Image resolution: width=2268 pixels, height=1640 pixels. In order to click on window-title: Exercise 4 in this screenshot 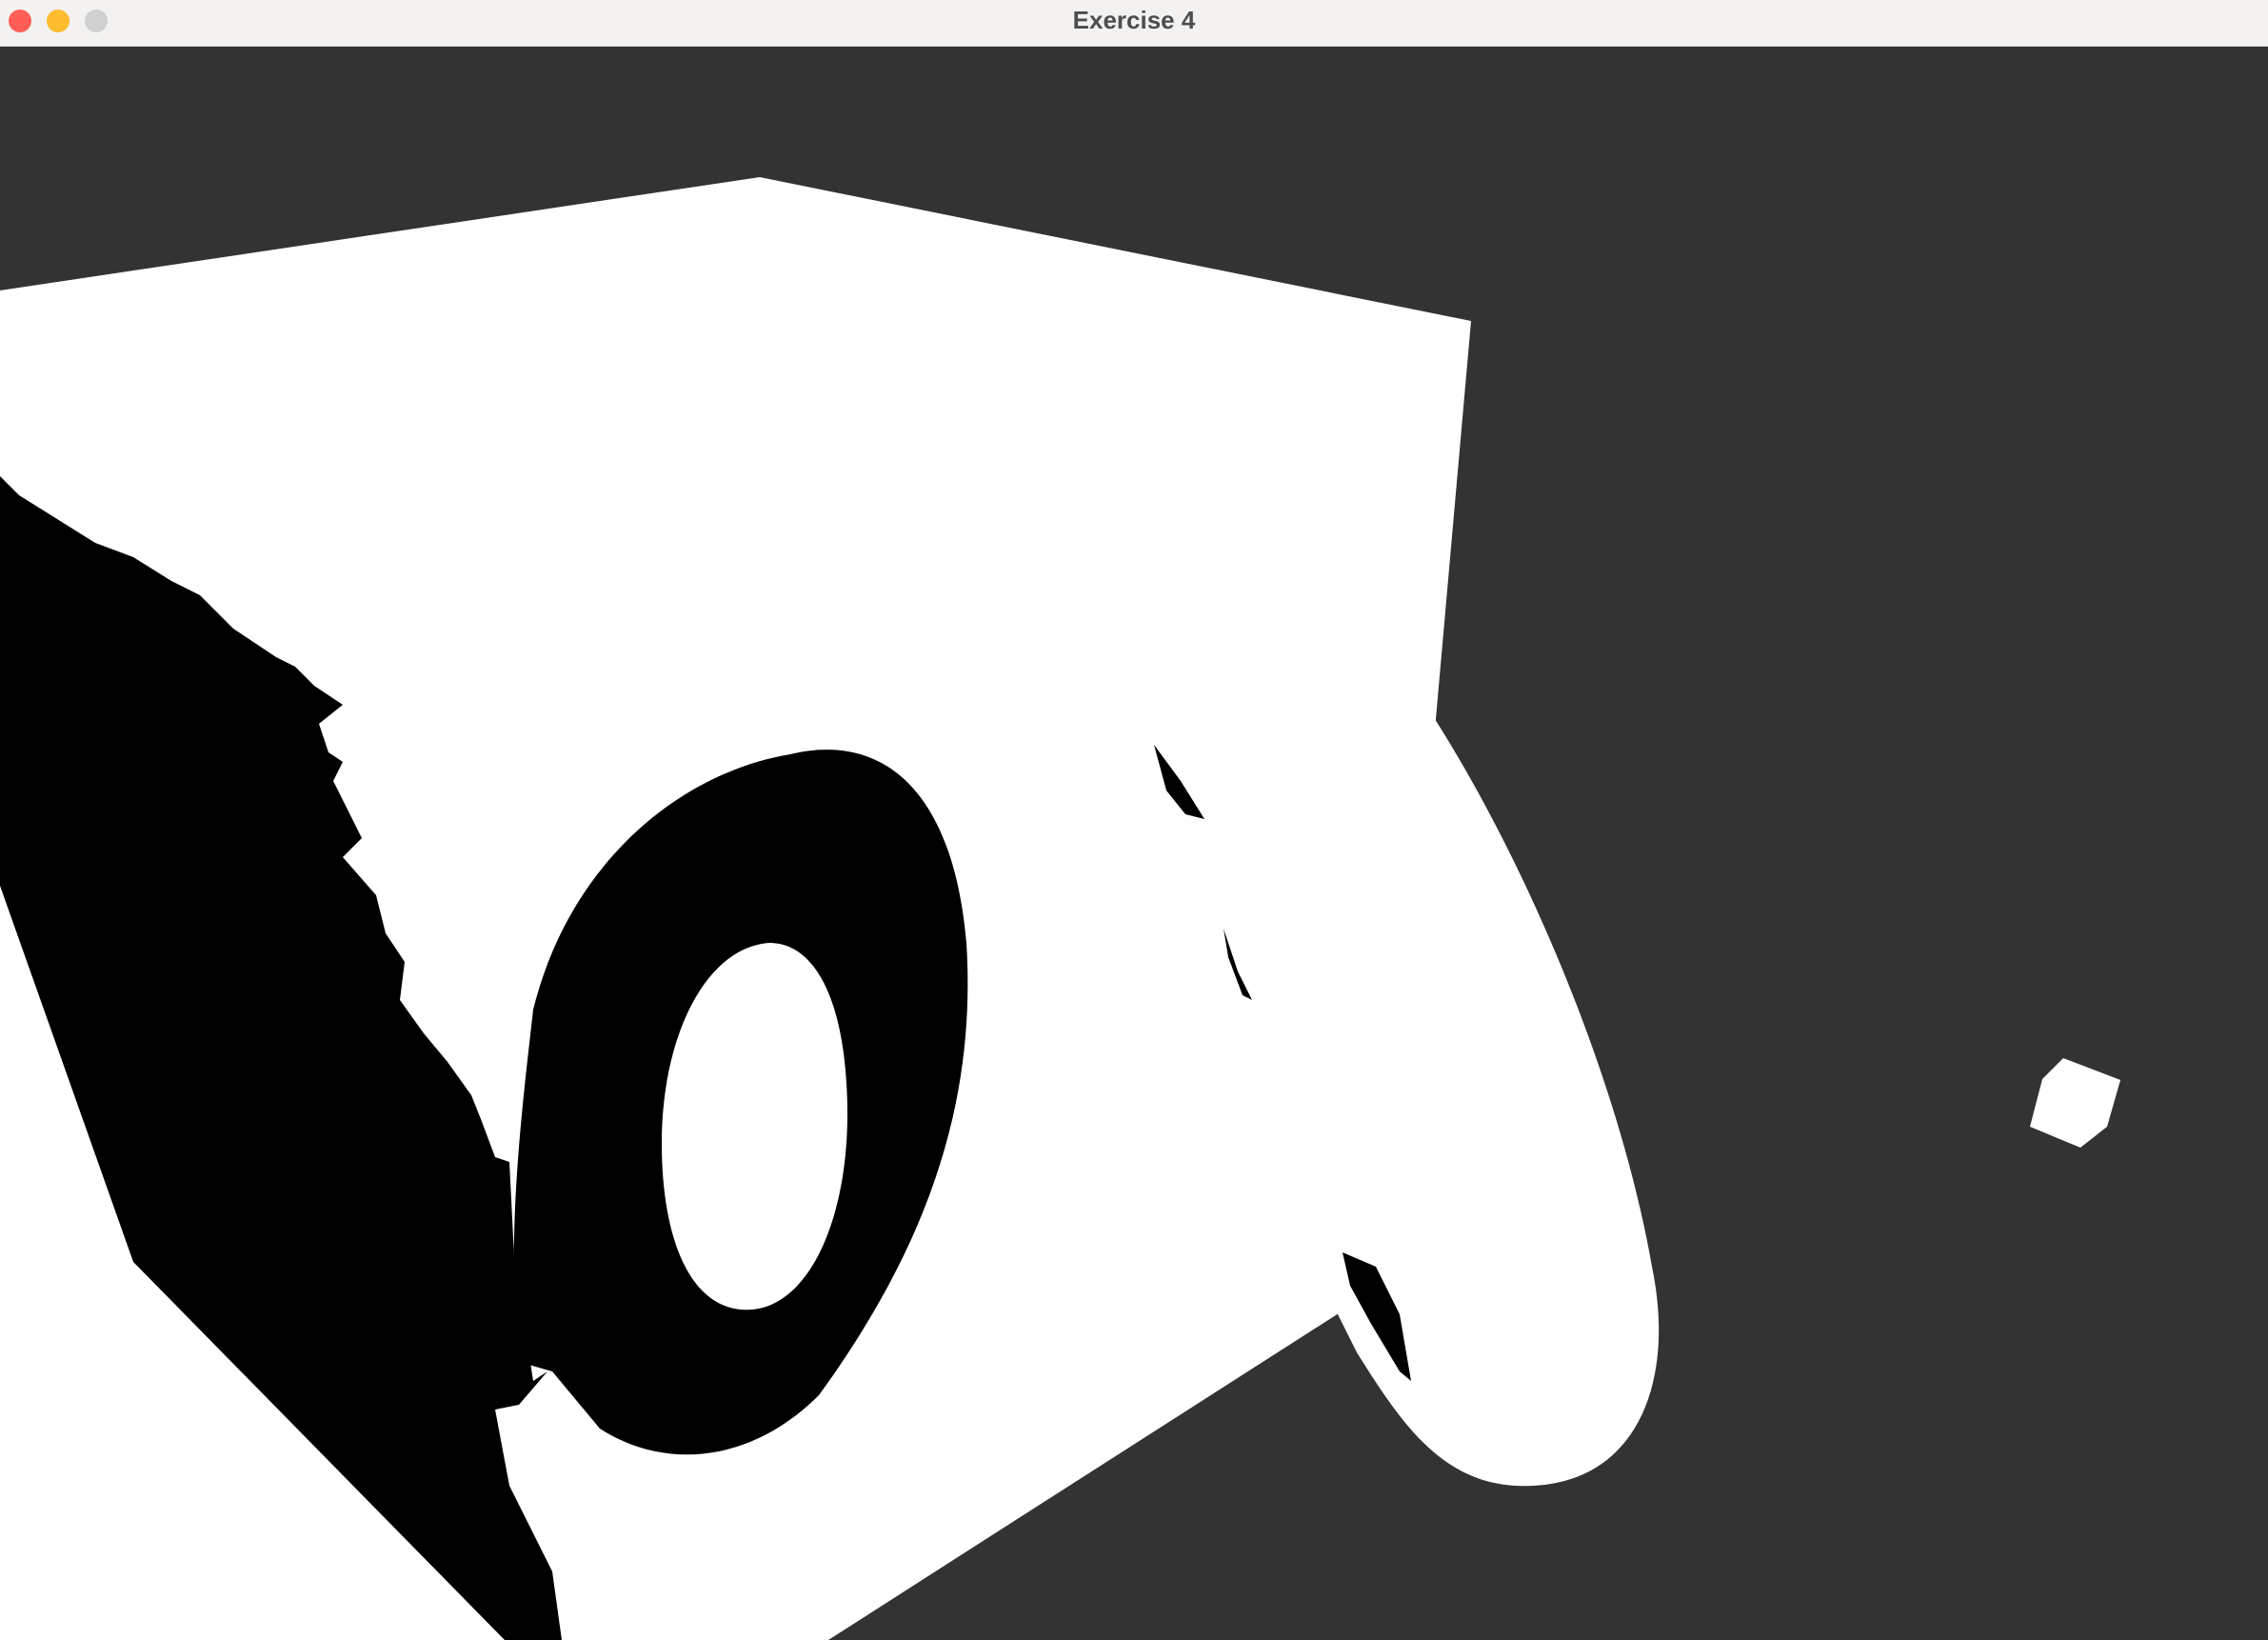, I will do `click(1134, 20)`.